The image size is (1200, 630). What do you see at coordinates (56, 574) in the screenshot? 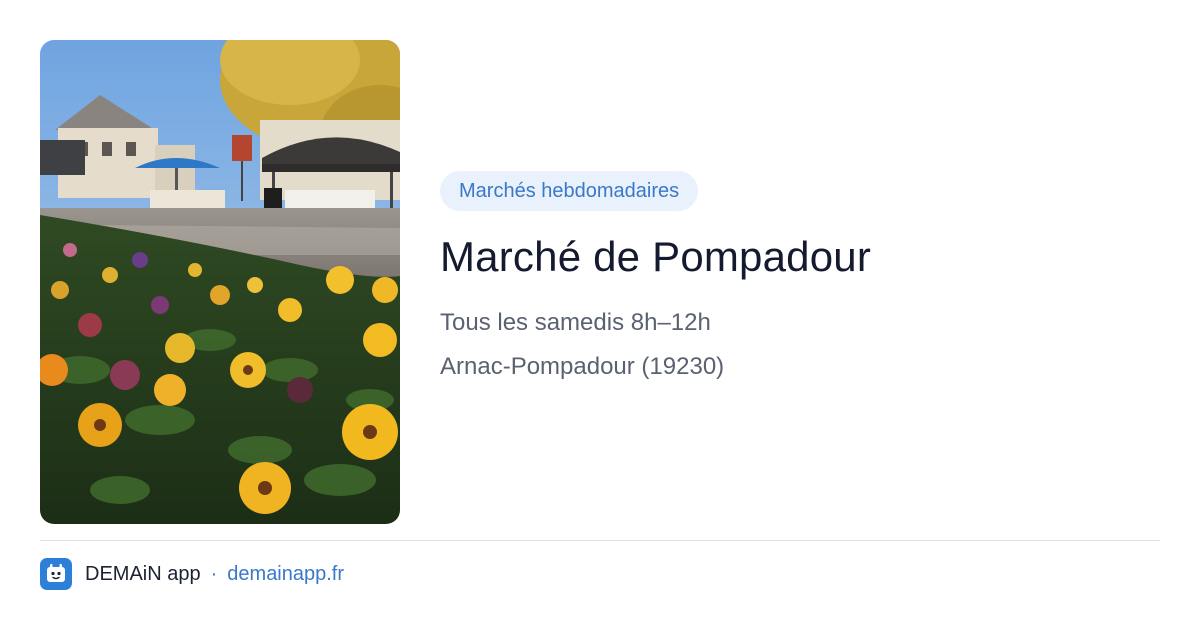
I see `demain-app-icon` at bounding box center [56, 574].